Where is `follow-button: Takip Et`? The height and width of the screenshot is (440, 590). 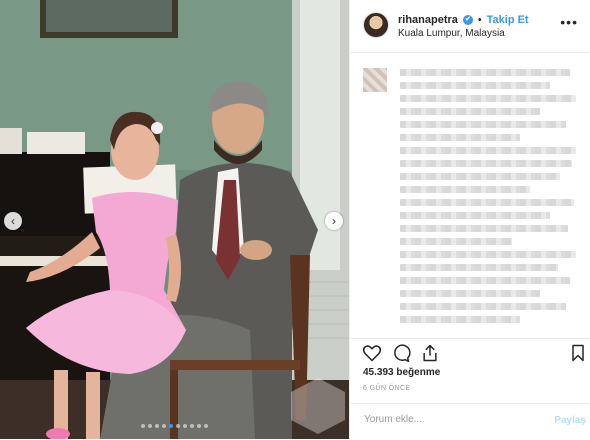
follow-button: Takip Et is located at coordinates (508, 20).